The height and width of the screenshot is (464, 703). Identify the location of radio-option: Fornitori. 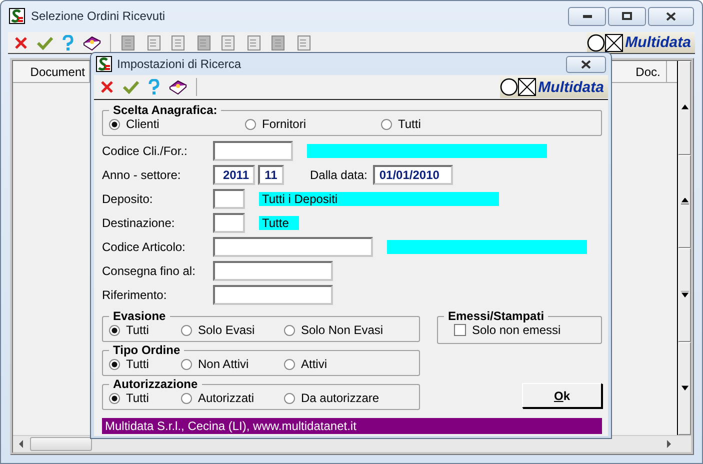
(313, 124).